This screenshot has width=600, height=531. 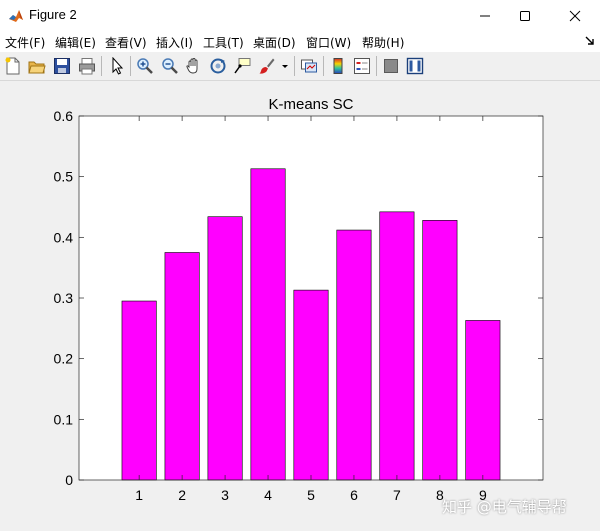 I want to click on pan-icon, so click(x=194, y=66).